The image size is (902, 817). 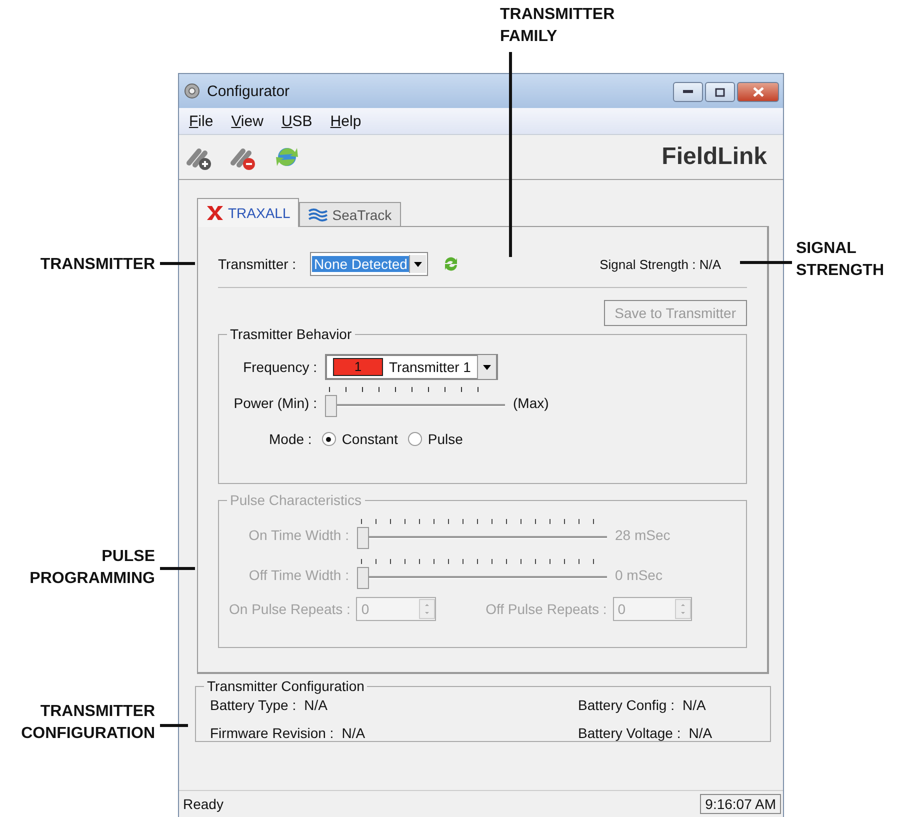 What do you see at coordinates (626, 705) in the screenshot?
I see `field-label: Battery Config :` at bounding box center [626, 705].